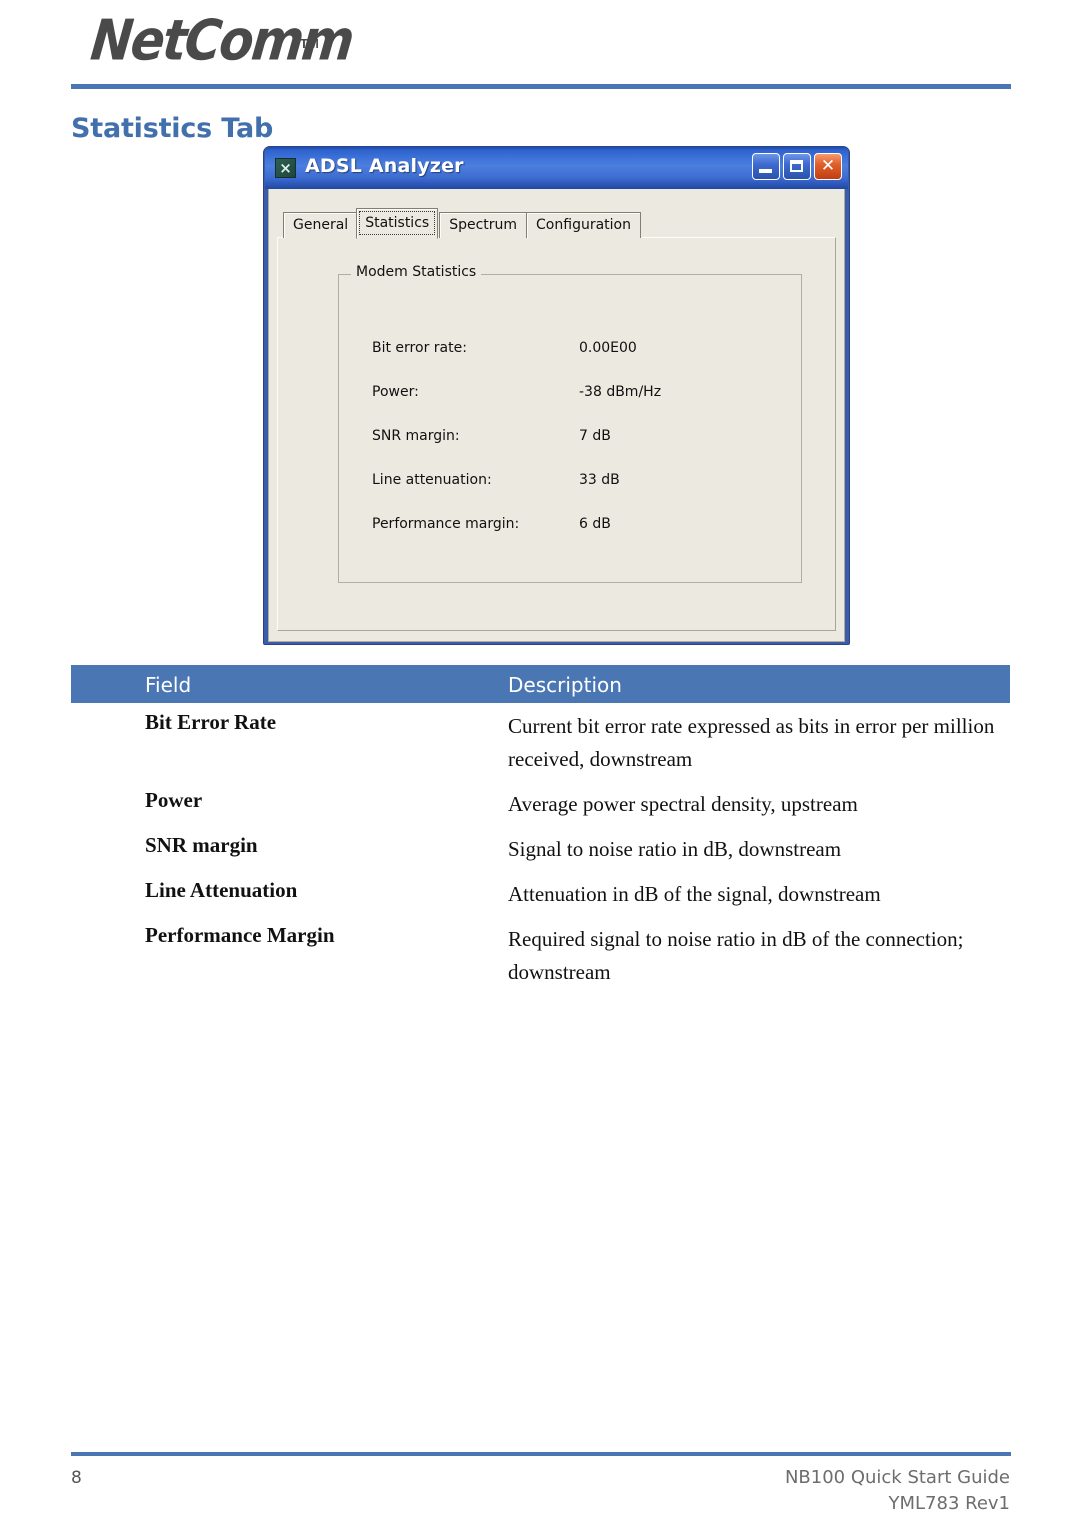  What do you see at coordinates (285, 168) in the screenshot?
I see `adsl-analyzer-icon: ⨯` at bounding box center [285, 168].